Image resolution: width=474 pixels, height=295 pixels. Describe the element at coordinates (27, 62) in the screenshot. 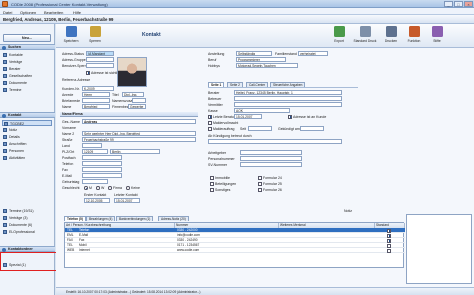

I see `sidebar-item-vertraege: Verträge` at that location.